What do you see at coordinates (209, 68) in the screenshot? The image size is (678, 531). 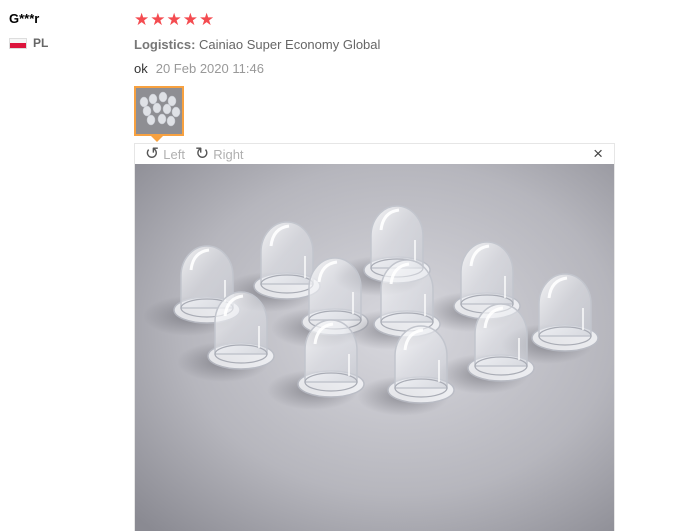 I see `feedback-date: 20 Feb 2020 11:46` at bounding box center [209, 68].